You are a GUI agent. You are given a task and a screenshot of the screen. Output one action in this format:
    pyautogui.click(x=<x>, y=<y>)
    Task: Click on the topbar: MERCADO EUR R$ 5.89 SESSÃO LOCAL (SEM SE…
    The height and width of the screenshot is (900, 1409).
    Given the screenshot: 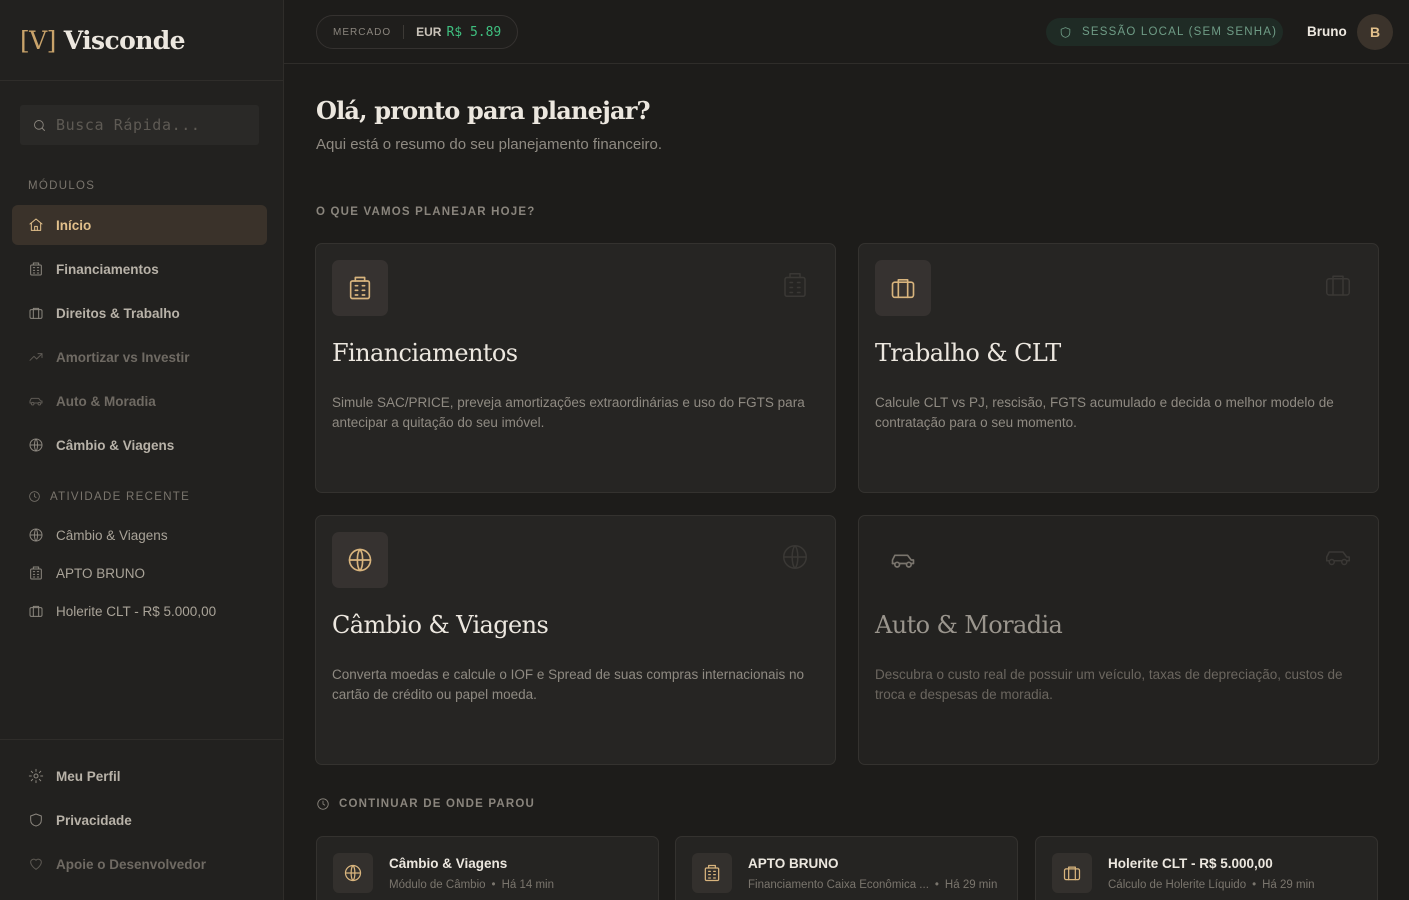 What is the action you would take?
    pyautogui.click(x=846, y=32)
    